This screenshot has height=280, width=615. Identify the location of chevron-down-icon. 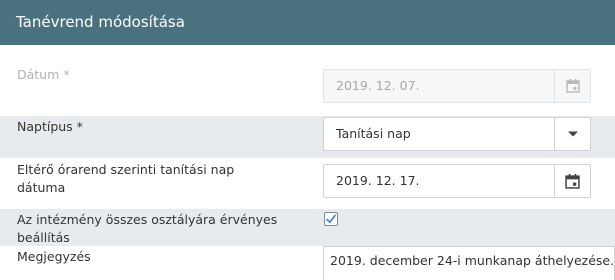
(572, 134).